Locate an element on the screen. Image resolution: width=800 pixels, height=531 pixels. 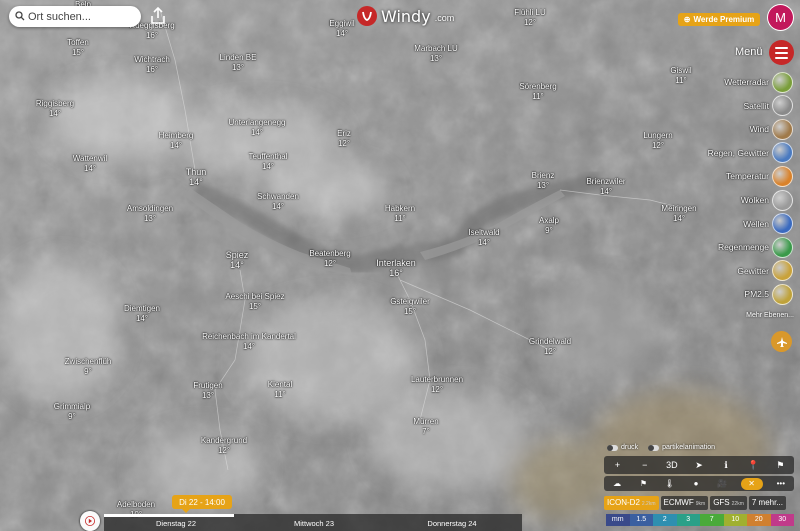
place-label: Meiringen 14° is located at coordinates (678, 214).